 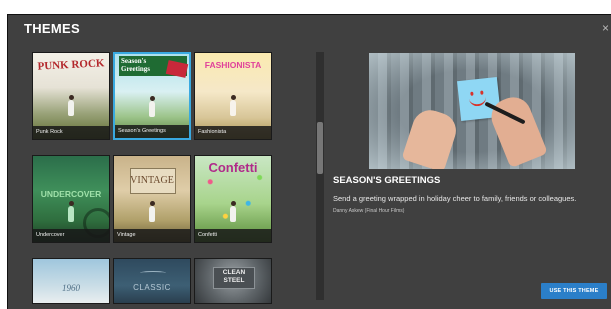 I want to click on theme-label: Fashionista, so click(x=233, y=132).